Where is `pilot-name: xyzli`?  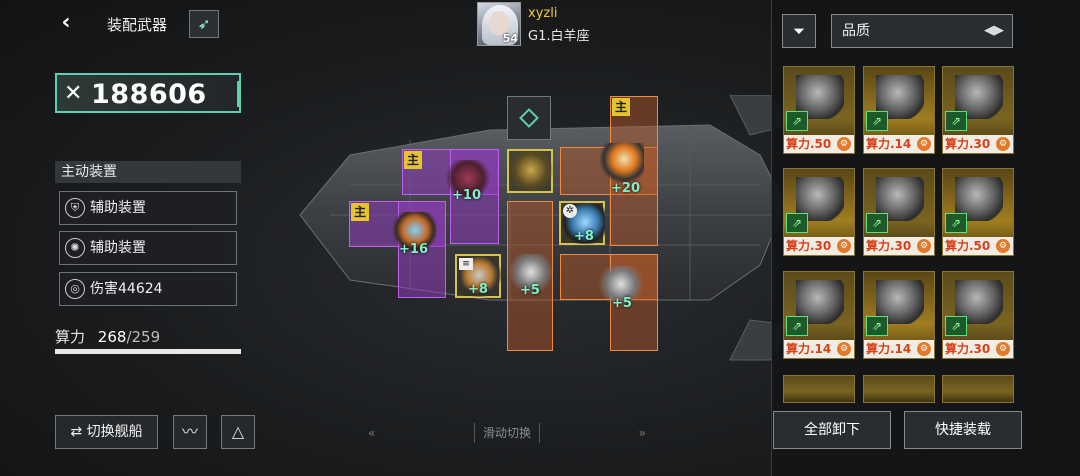 pilot-name: xyzli is located at coordinates (543, 13).